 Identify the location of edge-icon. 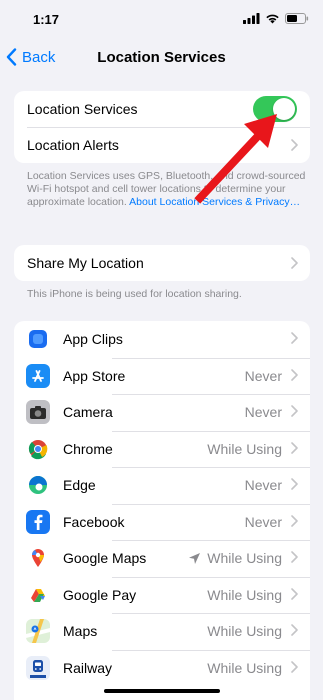
(38, 485).